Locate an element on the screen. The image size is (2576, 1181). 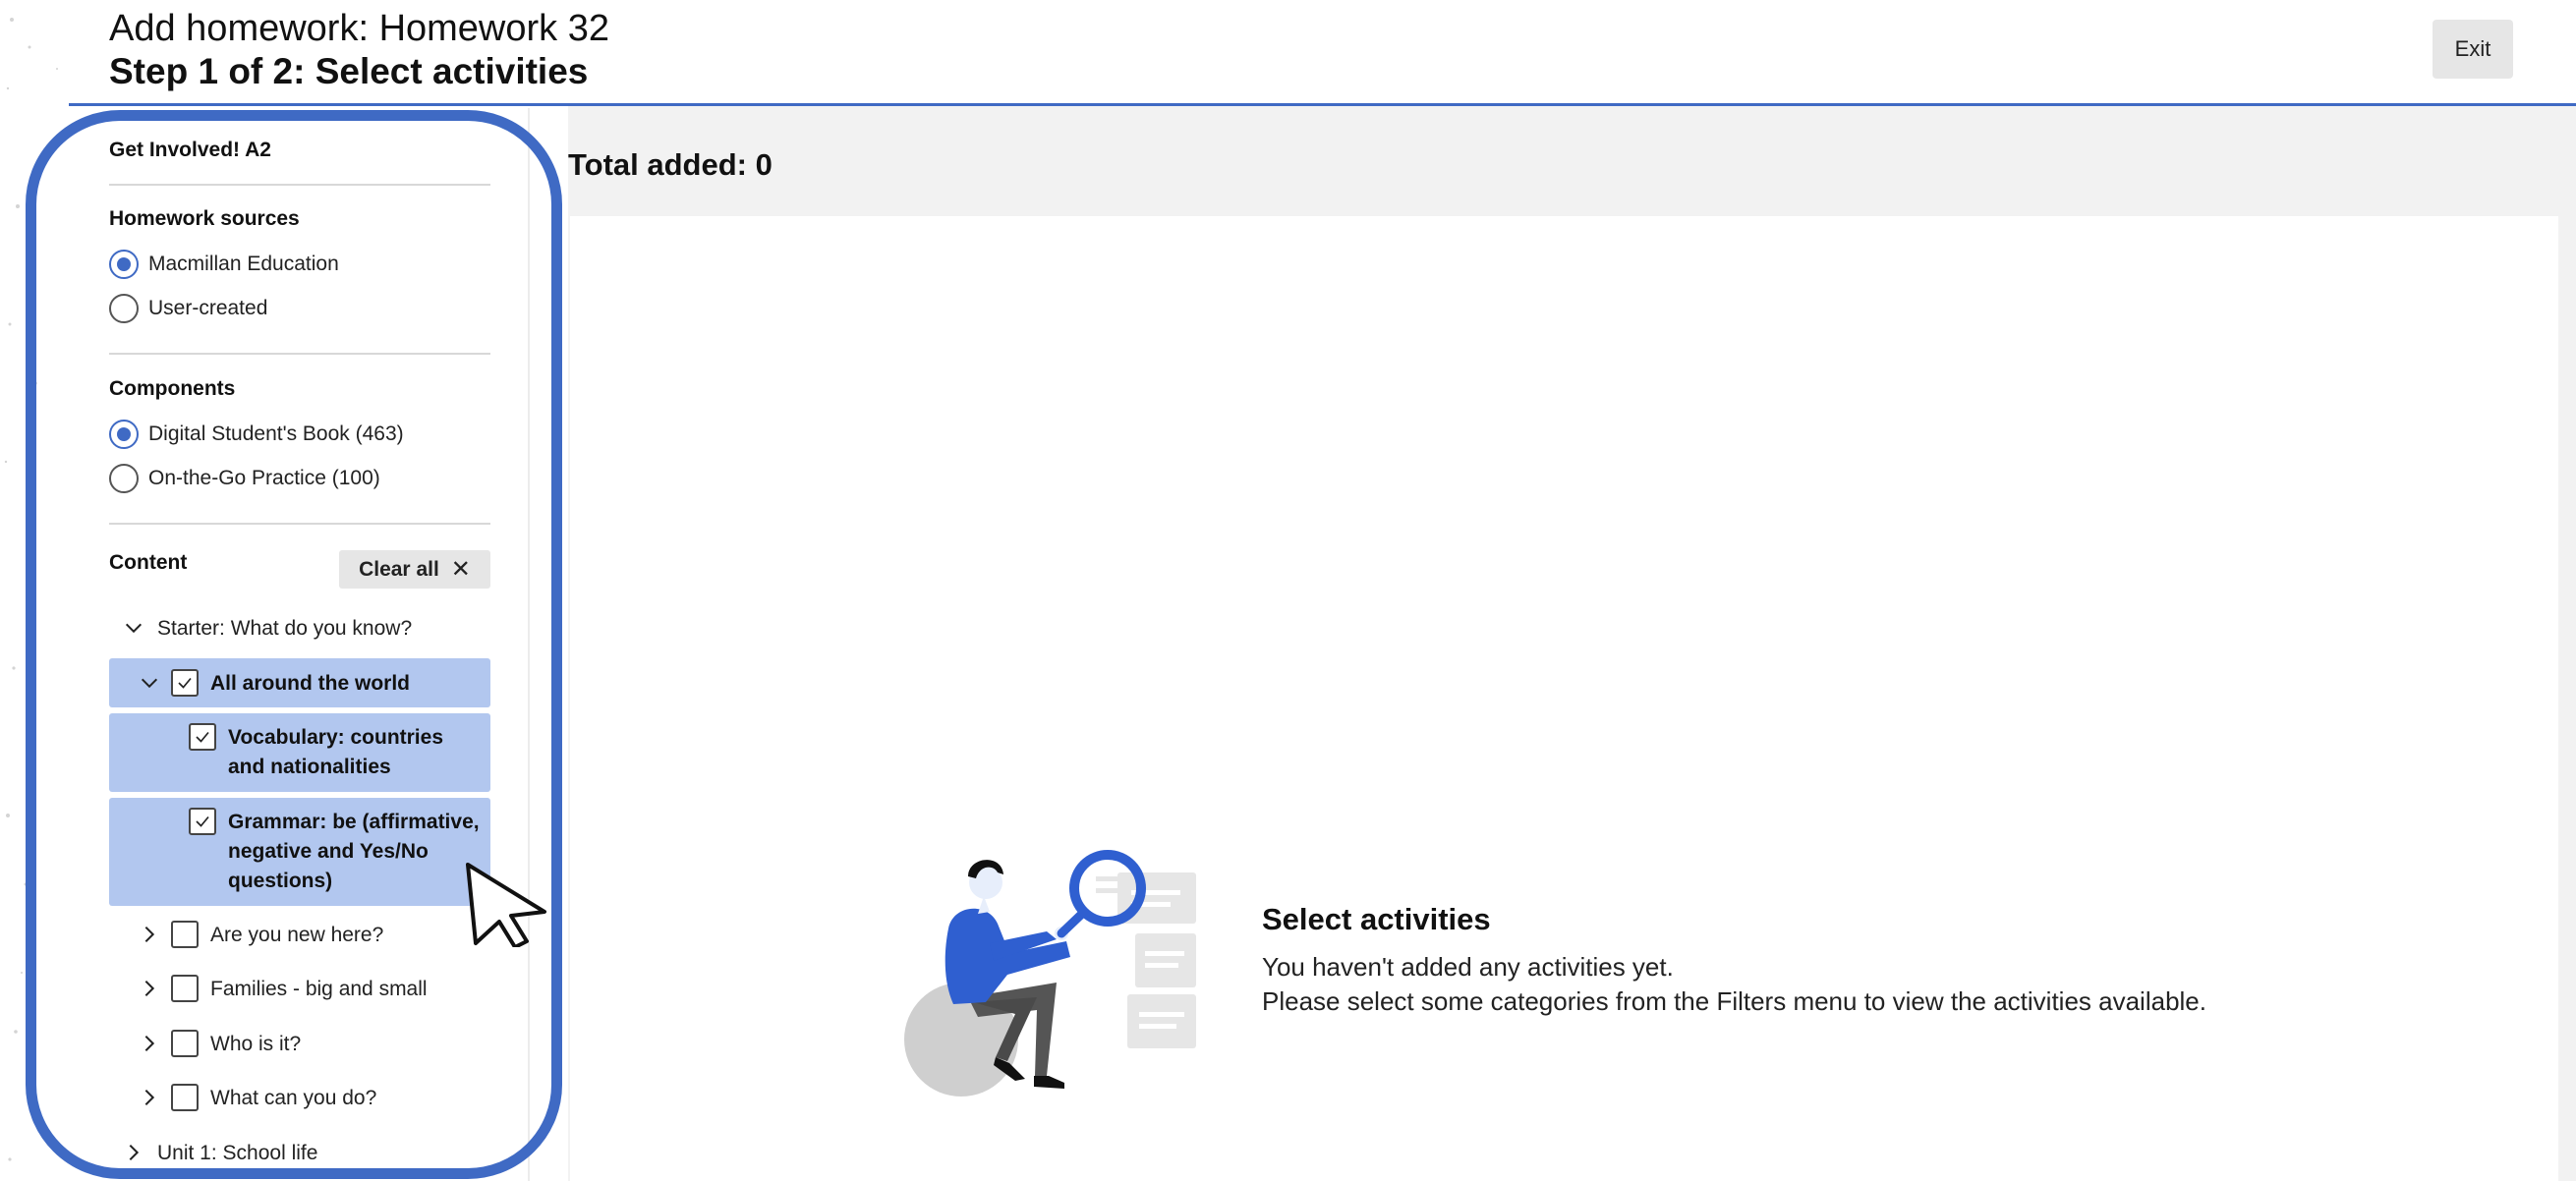
page-title: Add homework: Homework 32 is located at coordinates (359, 28).